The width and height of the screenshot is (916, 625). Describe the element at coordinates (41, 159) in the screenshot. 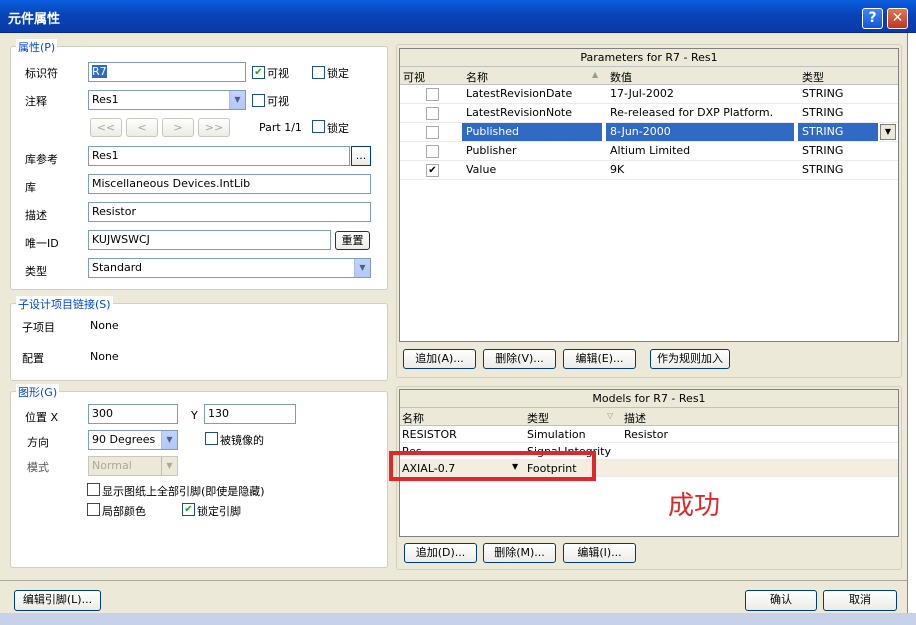

I see `libref-label: 库参考` at that location.